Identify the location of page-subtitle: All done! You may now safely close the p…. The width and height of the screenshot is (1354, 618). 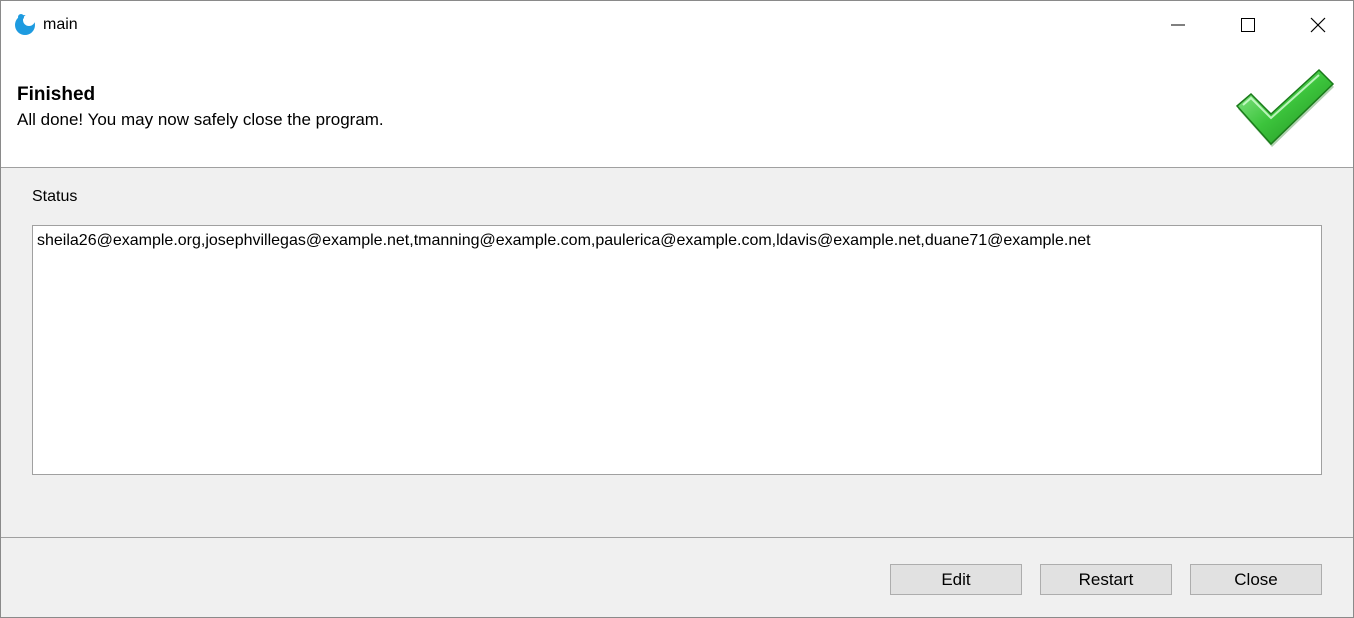
(200, 119).